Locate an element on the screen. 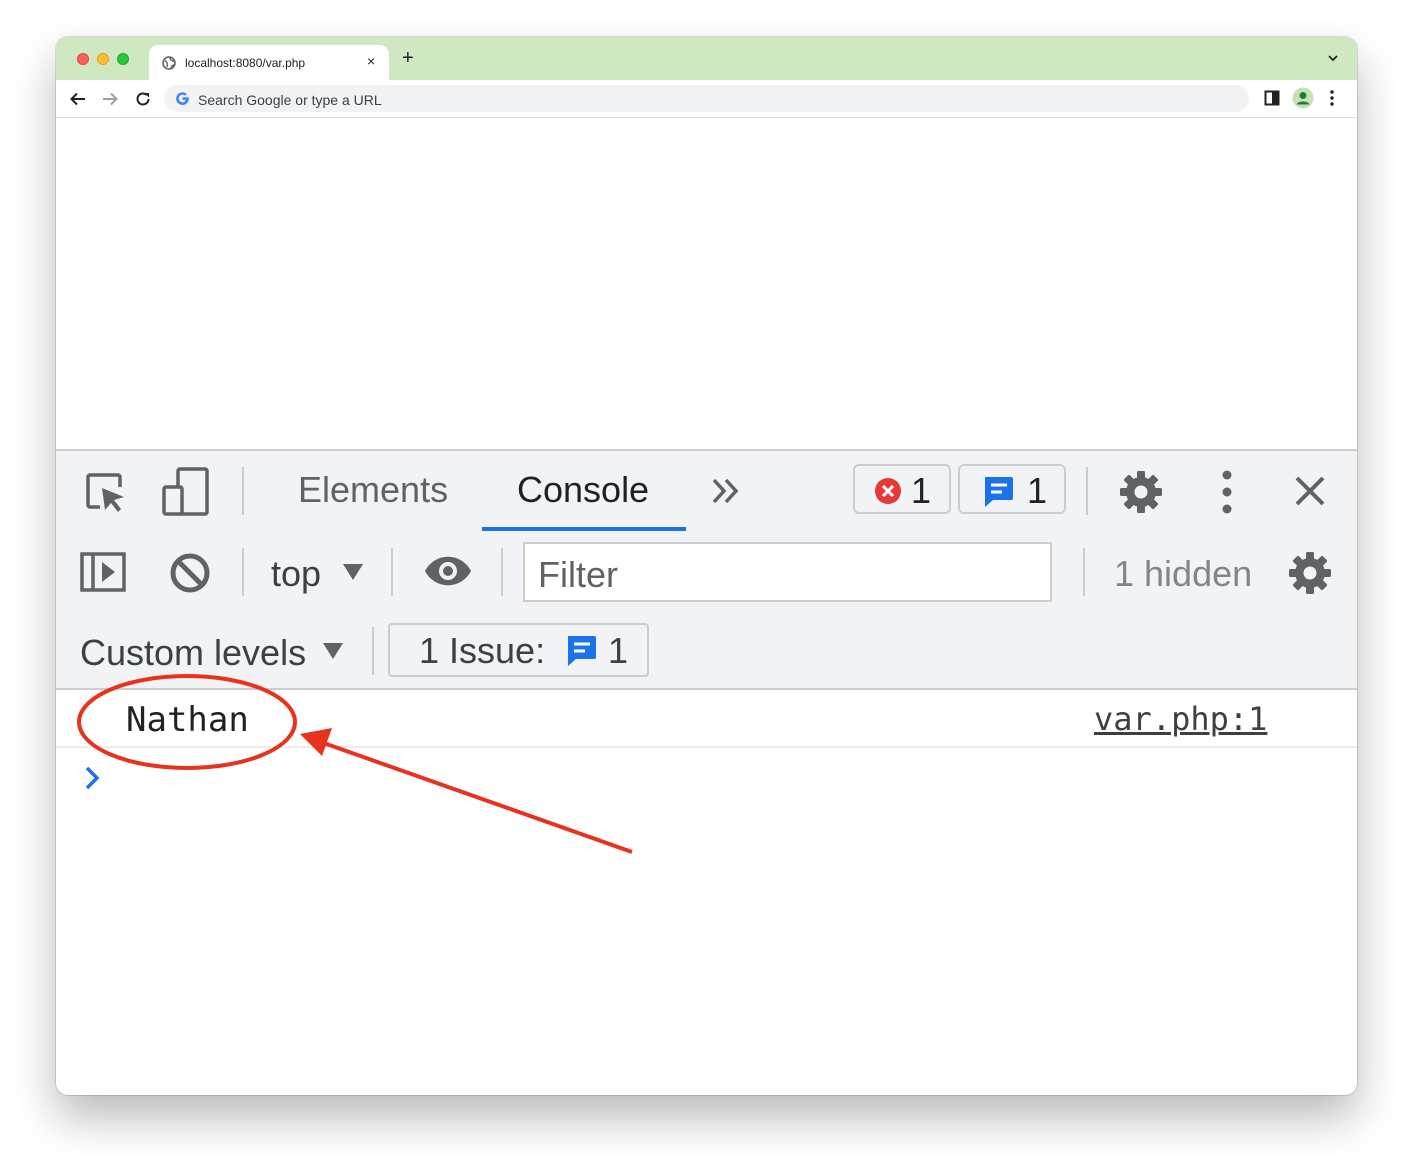 The height and width of the screenshot is (1170, 1413). log-levels-selector: Custom levels is located at coordinates (193, 653).